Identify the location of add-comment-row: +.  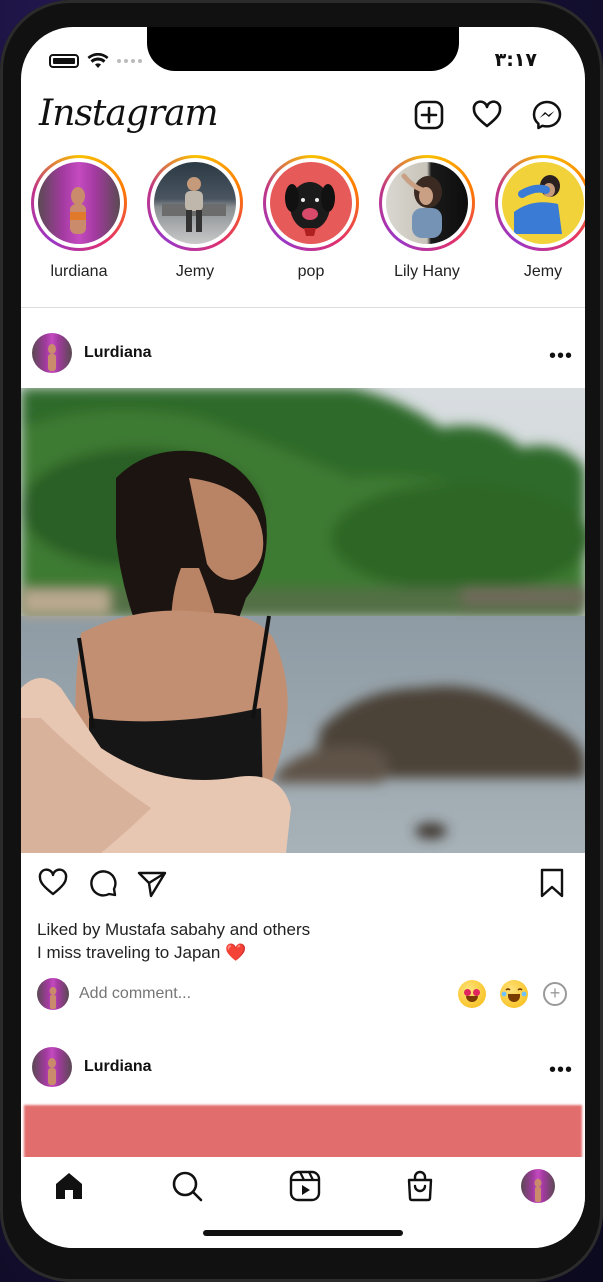
(303, 995).